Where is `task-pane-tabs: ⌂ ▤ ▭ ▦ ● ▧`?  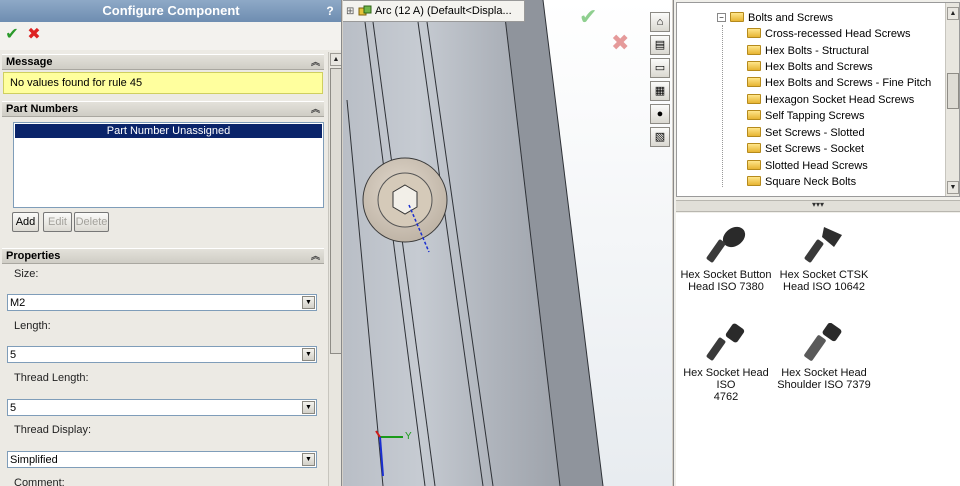 task-pane-tabs: ⌂ ▤ ▭ ▦ ● ▧ is located at coordinates (660, 77).